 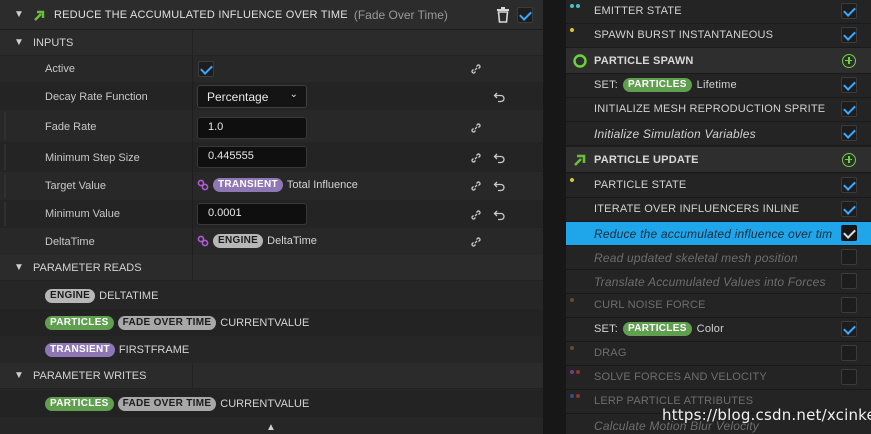 What do you see at coordinates (80, 349) in the screenshot?
I see `namespace-badge: TRANSIENT` at bounding box center [80, 349].